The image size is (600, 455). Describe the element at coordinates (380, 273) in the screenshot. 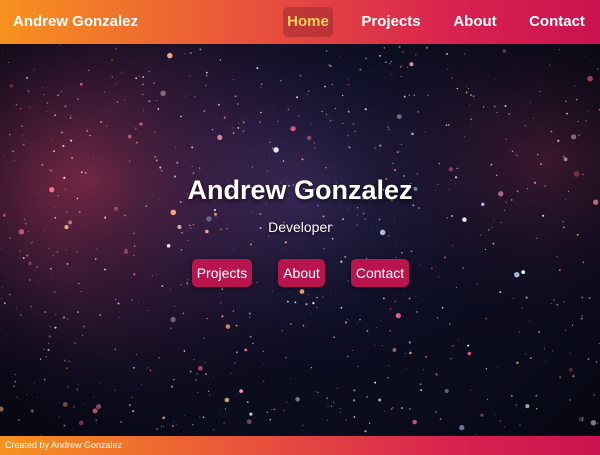

I see `contact-button: Contact` at that location.